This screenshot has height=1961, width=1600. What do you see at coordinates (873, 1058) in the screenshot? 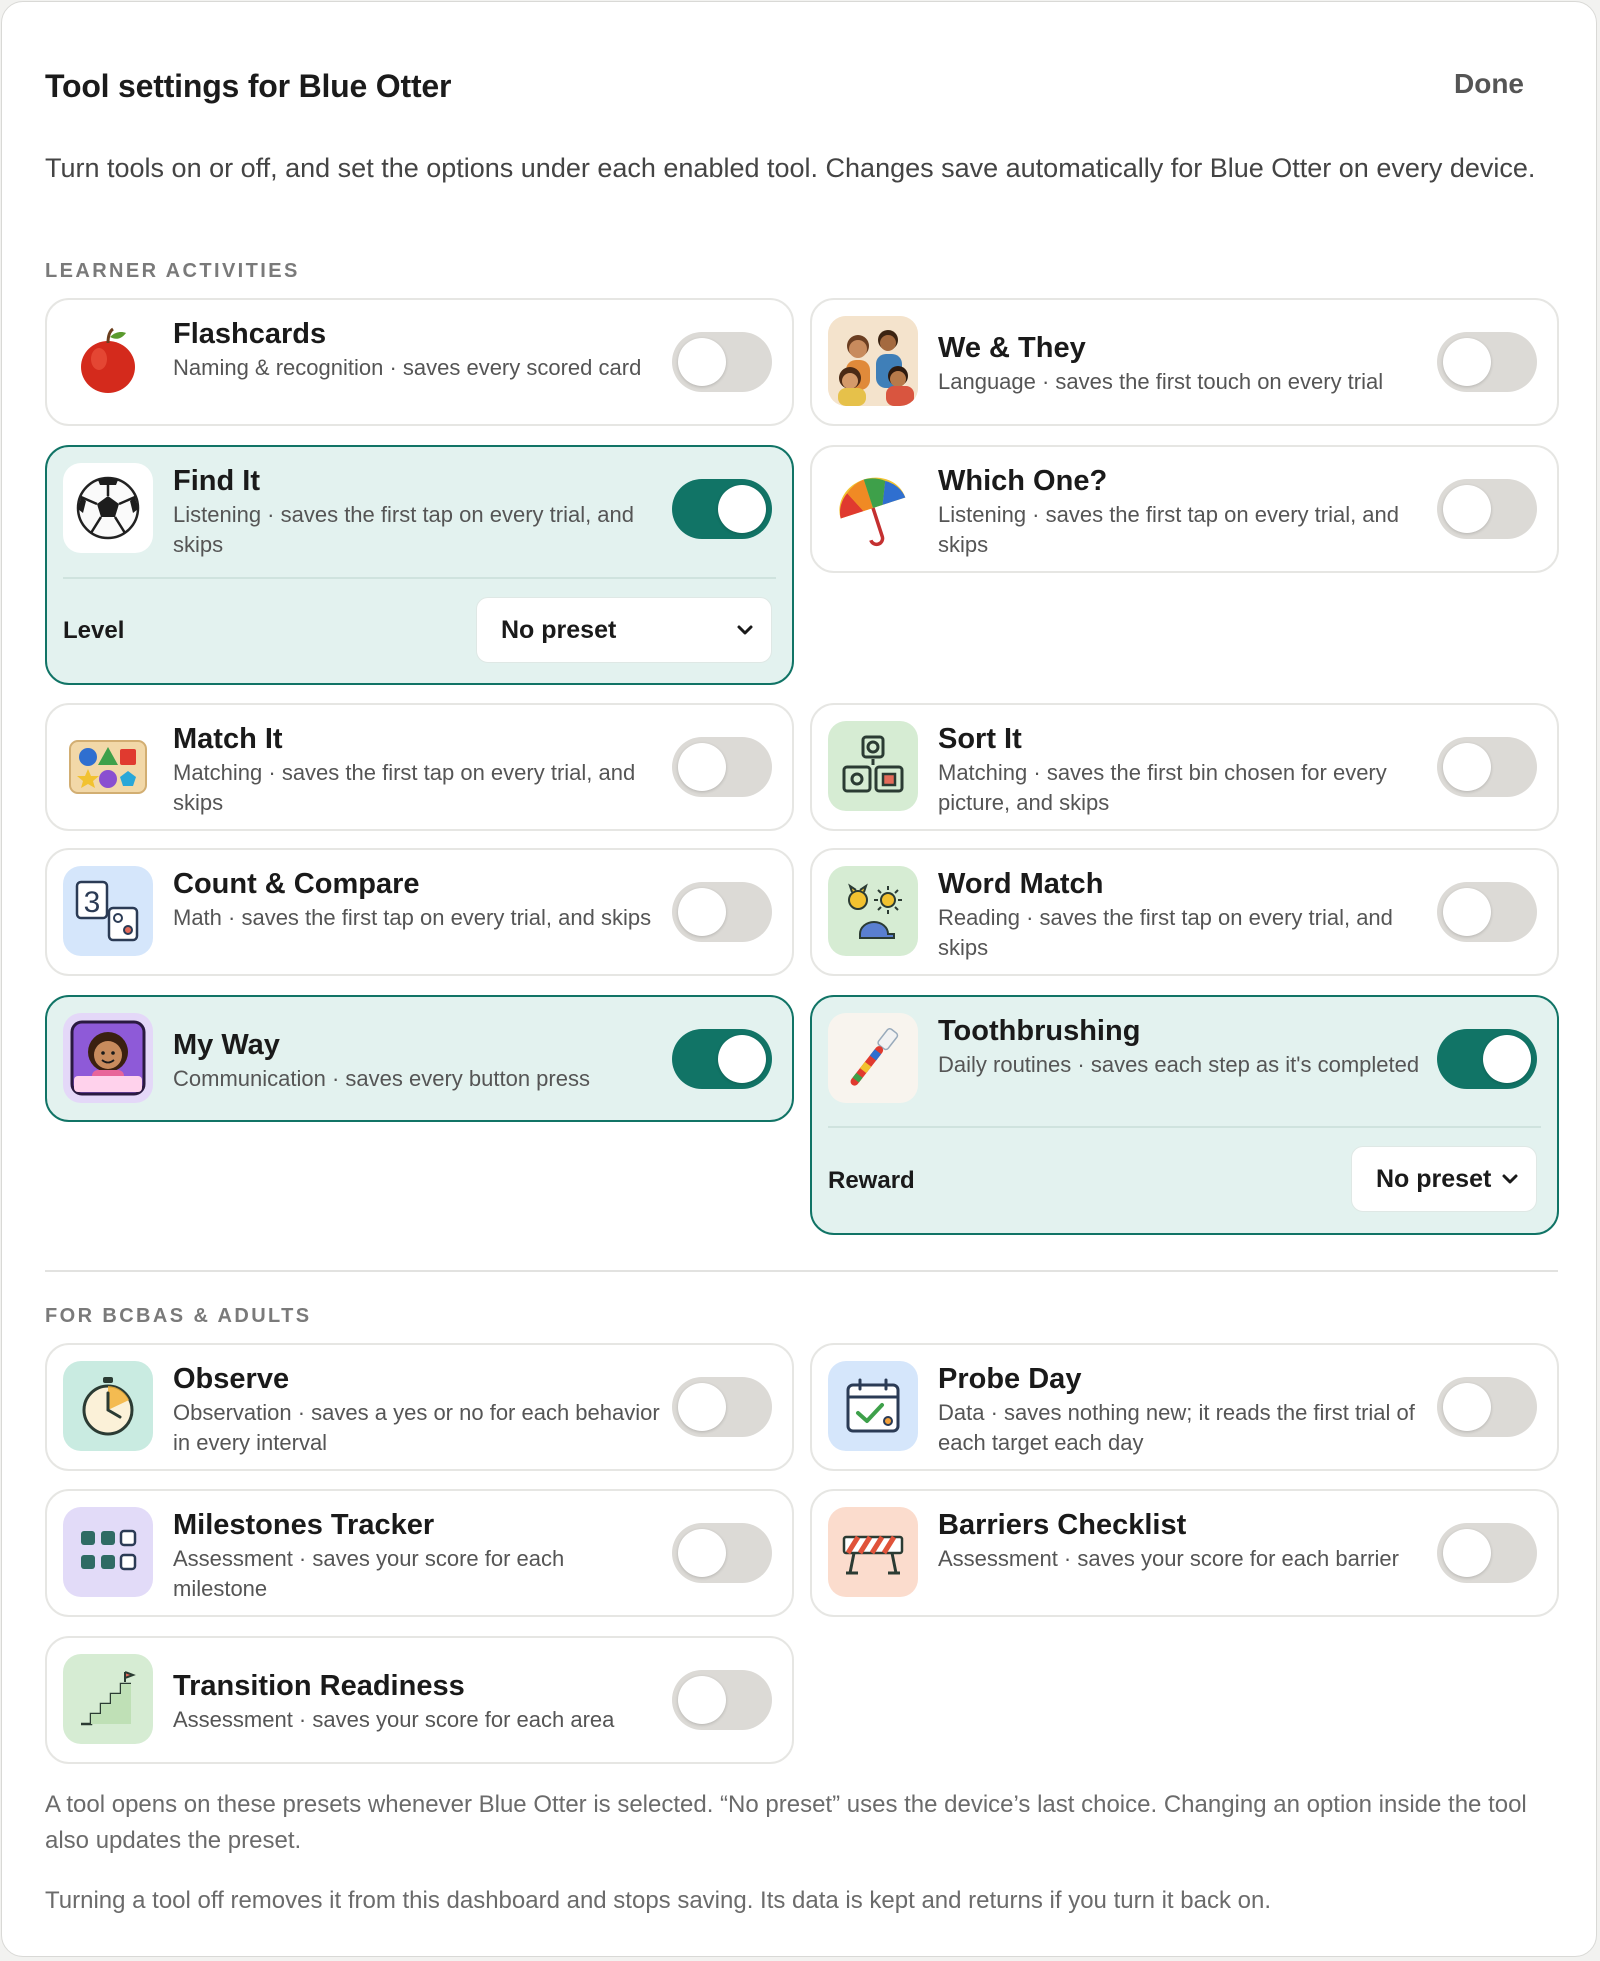
I see `toothbrush-icon` at bounding box center [873, 1058].